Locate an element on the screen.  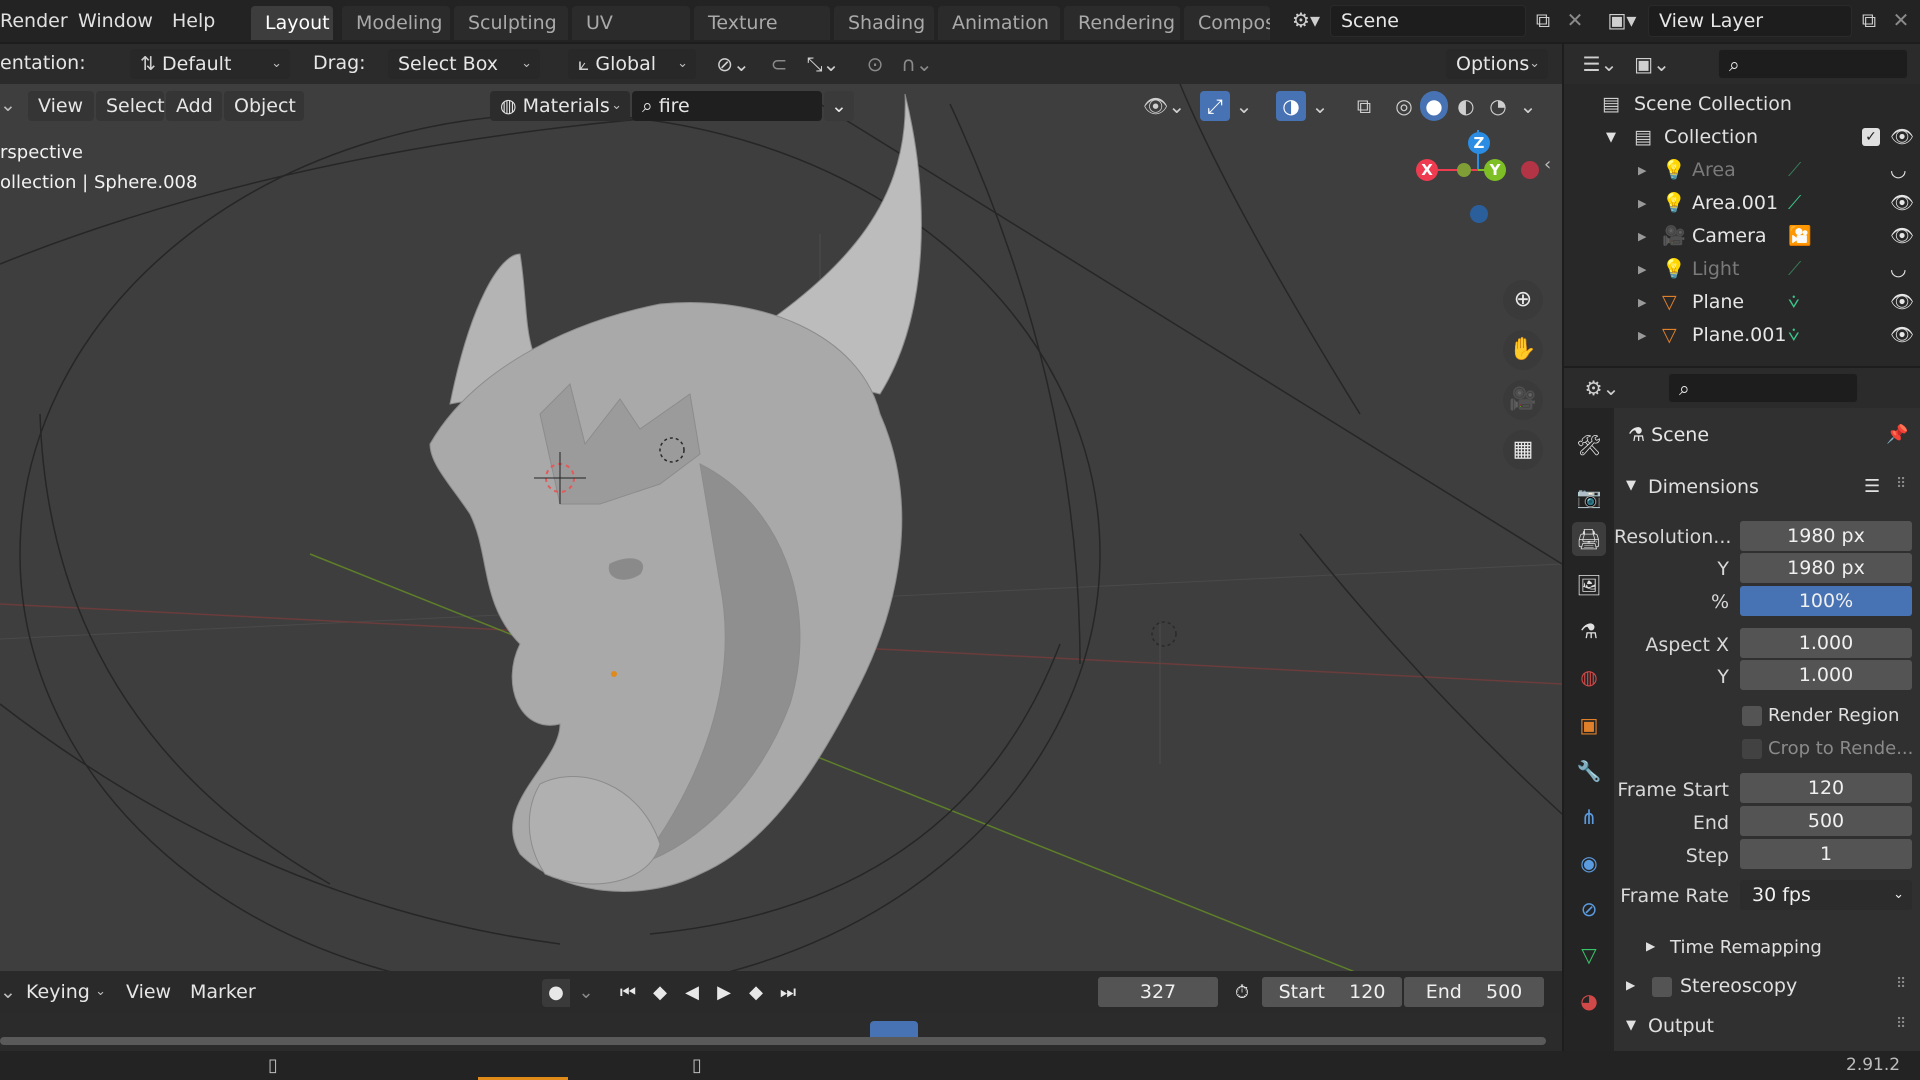
outliner-item-row: ▶ 💡 Light ⟋ ◡ is located at coordinates (1742, 269).